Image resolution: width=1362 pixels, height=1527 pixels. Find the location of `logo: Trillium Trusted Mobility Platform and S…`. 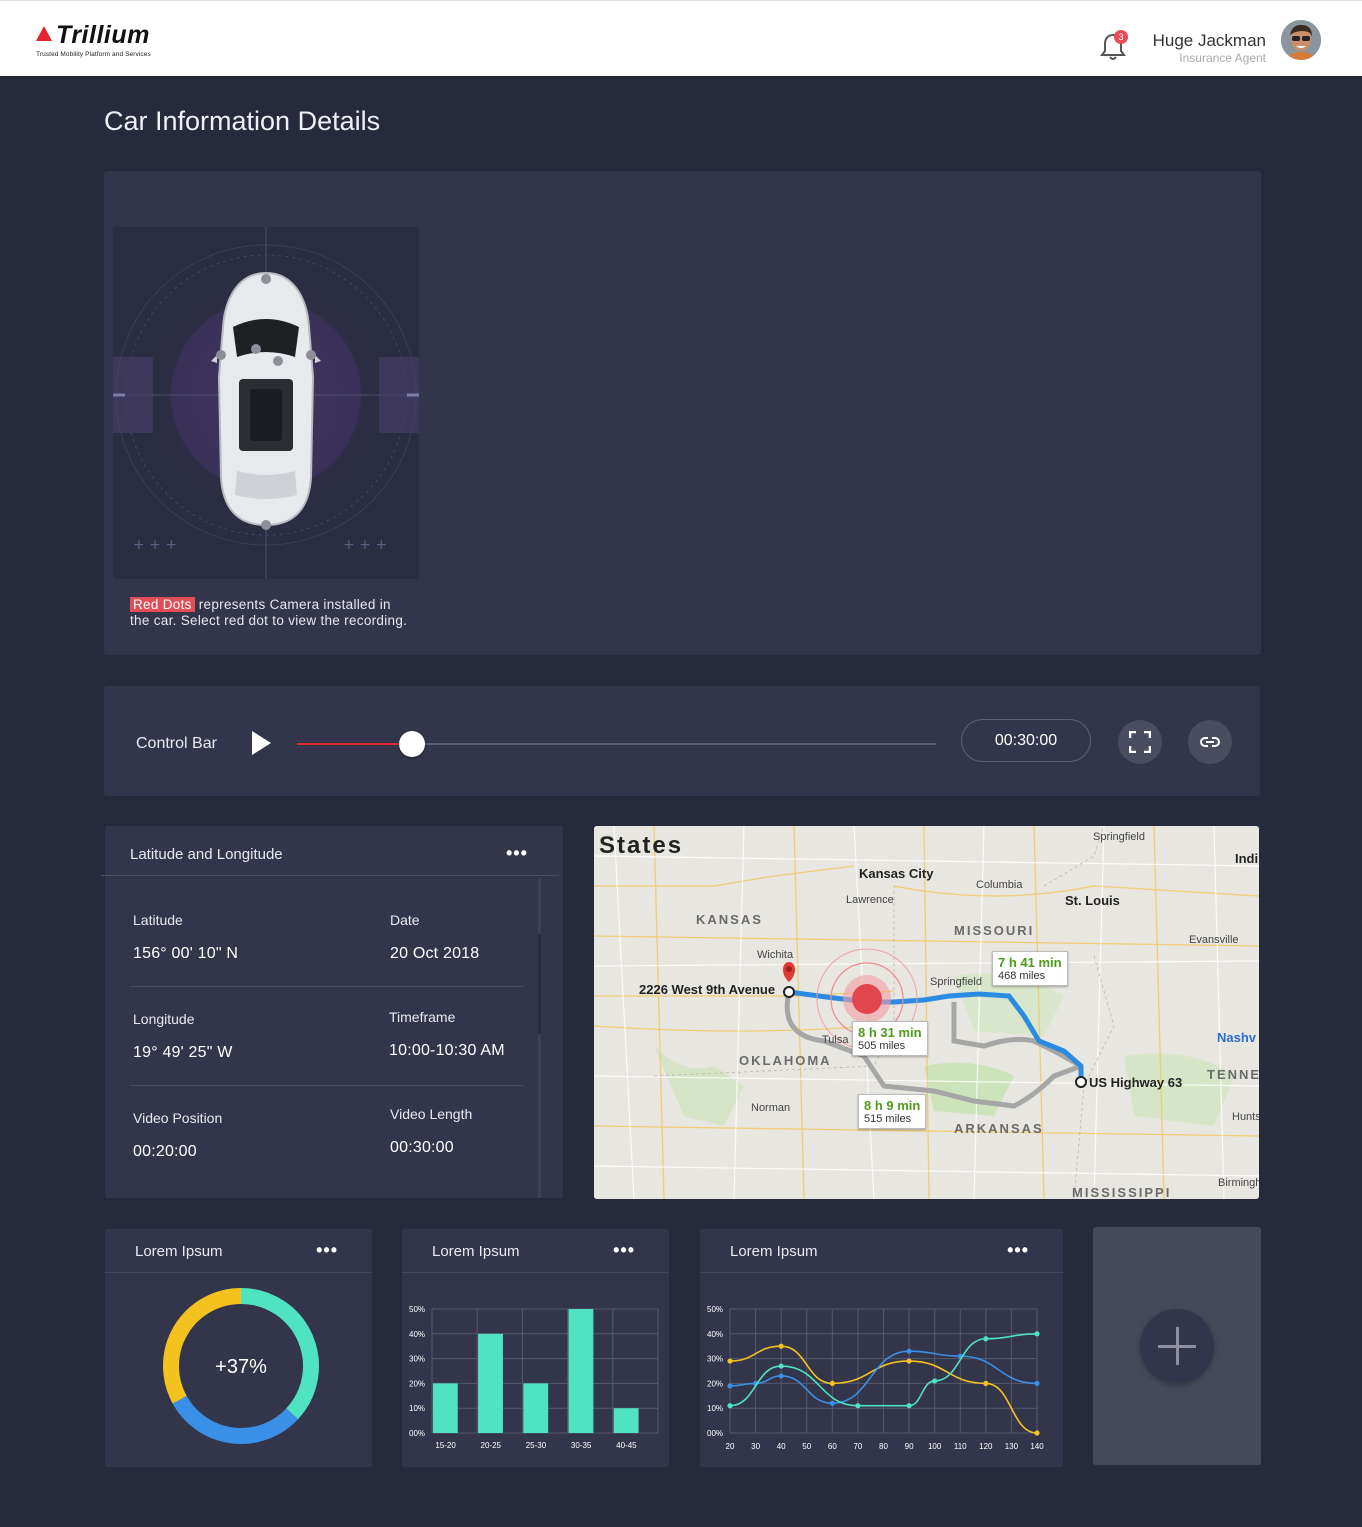

logo: Trillium Trusted Mobility Platform and S… is located at coordinates (93, 39).